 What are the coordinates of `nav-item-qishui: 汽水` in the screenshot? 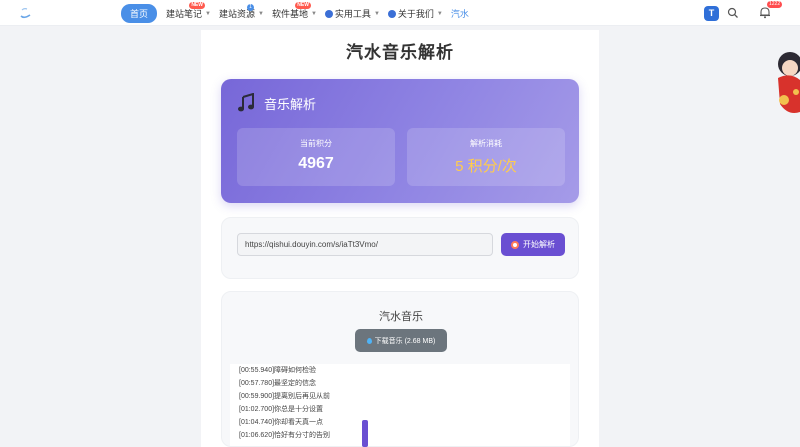 It's located at (460, 13).